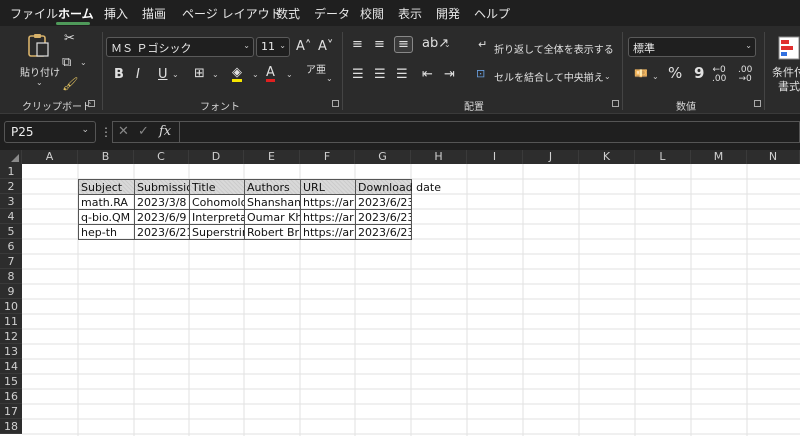  I want to click on merge-dropdown-chevron-icon: ⌄, so click(607, 76).